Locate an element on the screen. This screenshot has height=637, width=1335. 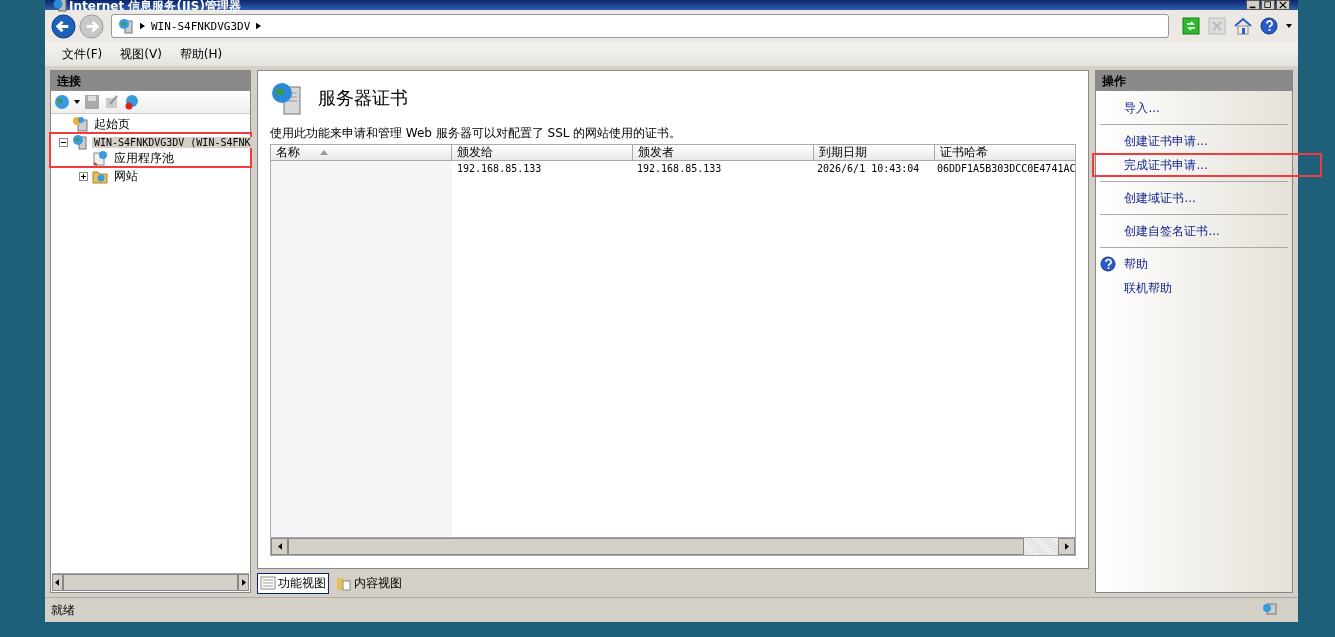
menu-item: 视图(V) is located at coordinates (141, 54).